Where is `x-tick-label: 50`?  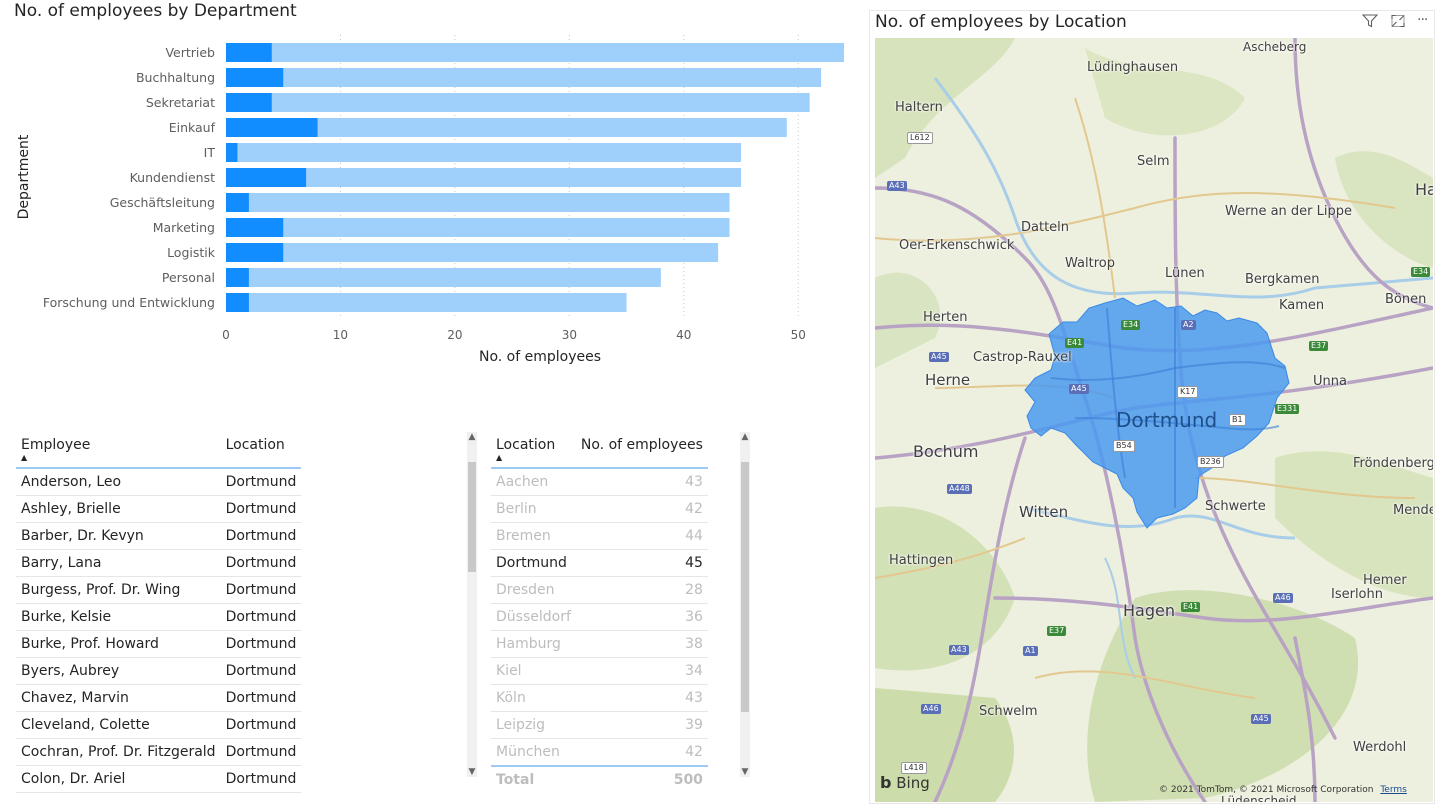 x-tick-label: 50 is located at coordinates (798, 335).